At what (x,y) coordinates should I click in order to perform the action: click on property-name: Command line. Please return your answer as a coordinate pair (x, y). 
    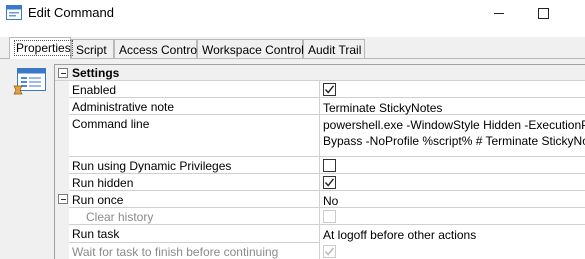
    Looking at the image, I should click on (194, 136).